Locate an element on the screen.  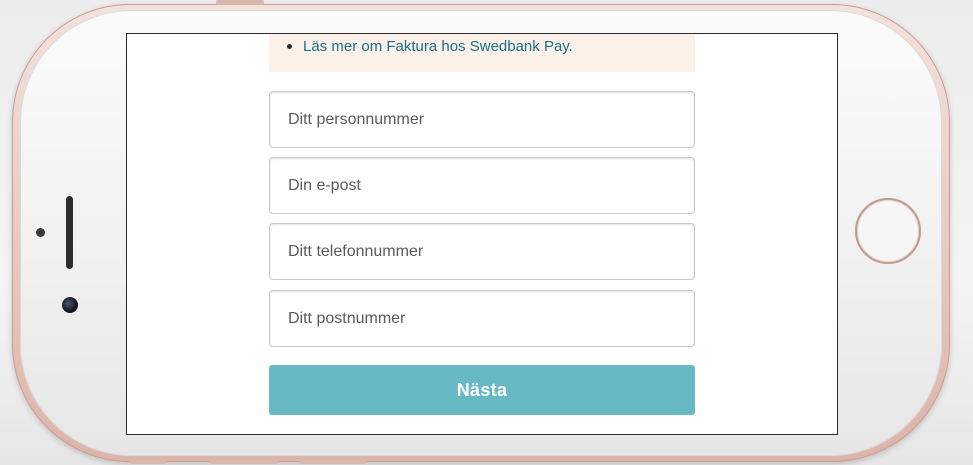
phone-wrap is located at coordinates (482, 251).